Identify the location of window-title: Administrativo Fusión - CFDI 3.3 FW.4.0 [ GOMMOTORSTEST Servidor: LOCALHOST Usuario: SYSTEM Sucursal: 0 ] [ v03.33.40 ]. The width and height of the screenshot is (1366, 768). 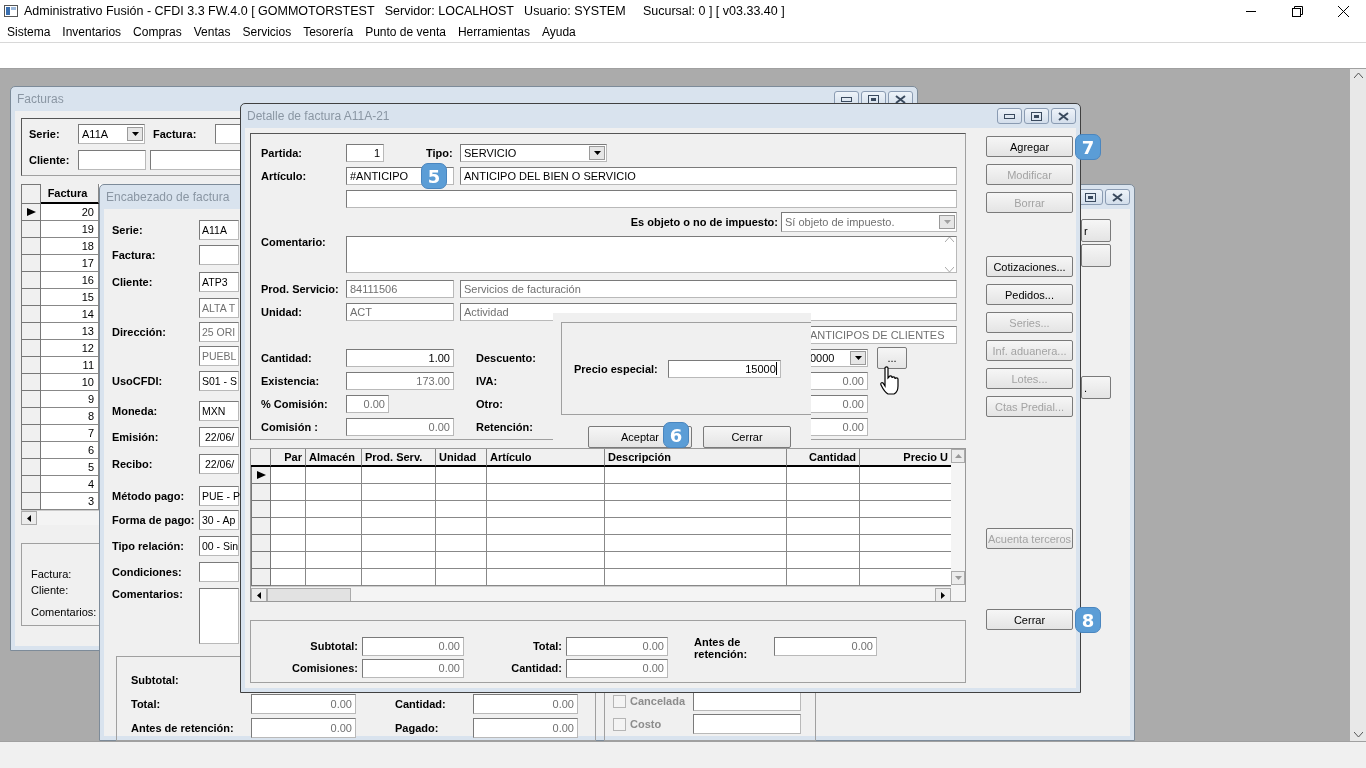
(404, 11).